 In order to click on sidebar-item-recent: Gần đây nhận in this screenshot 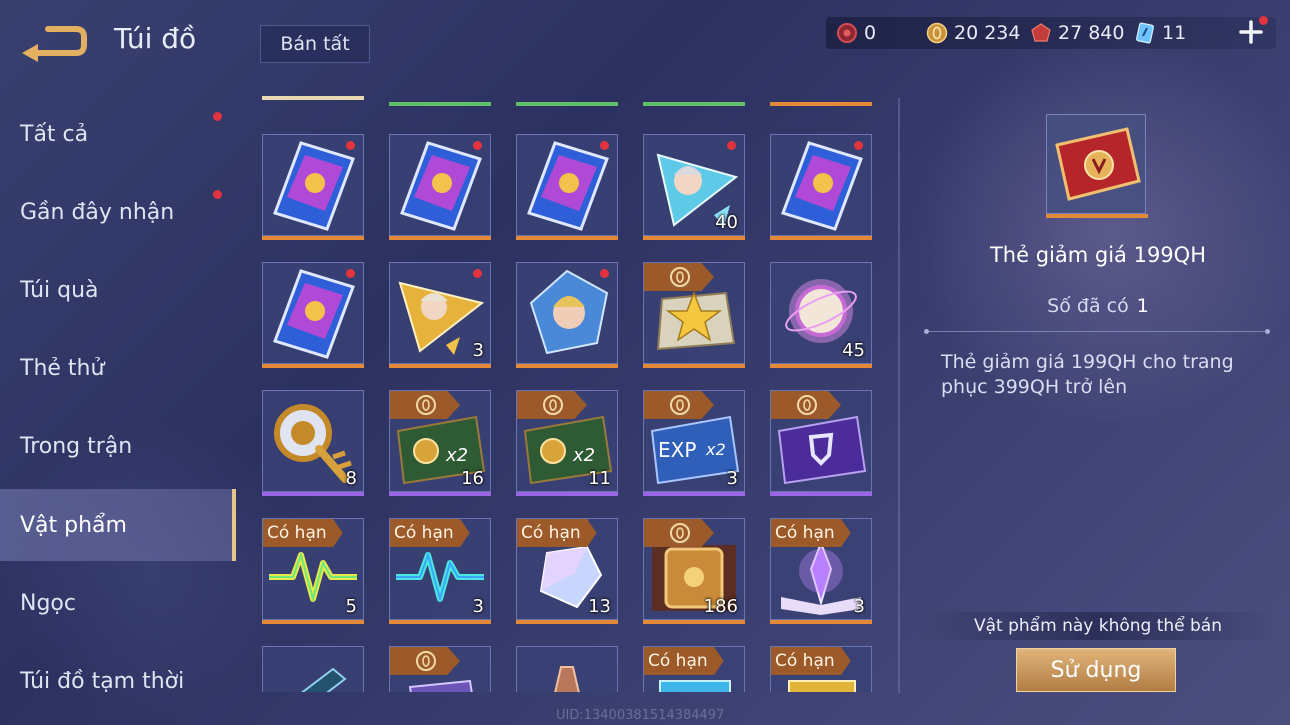, I will do `click(118, 212)`.